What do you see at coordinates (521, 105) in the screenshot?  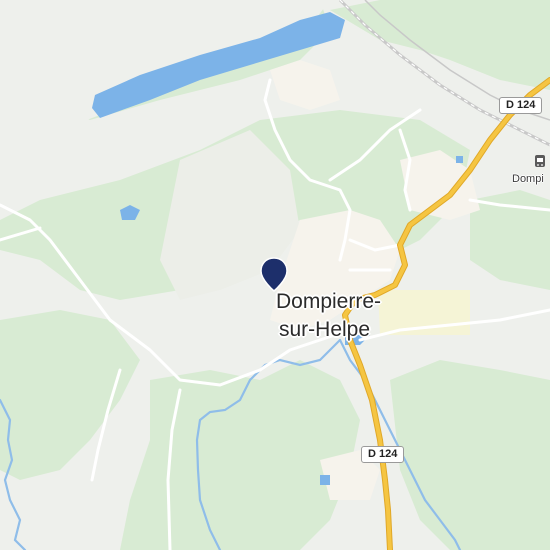 I see `road-shield-d124-north: D 124` at bounding box center [521, 105].